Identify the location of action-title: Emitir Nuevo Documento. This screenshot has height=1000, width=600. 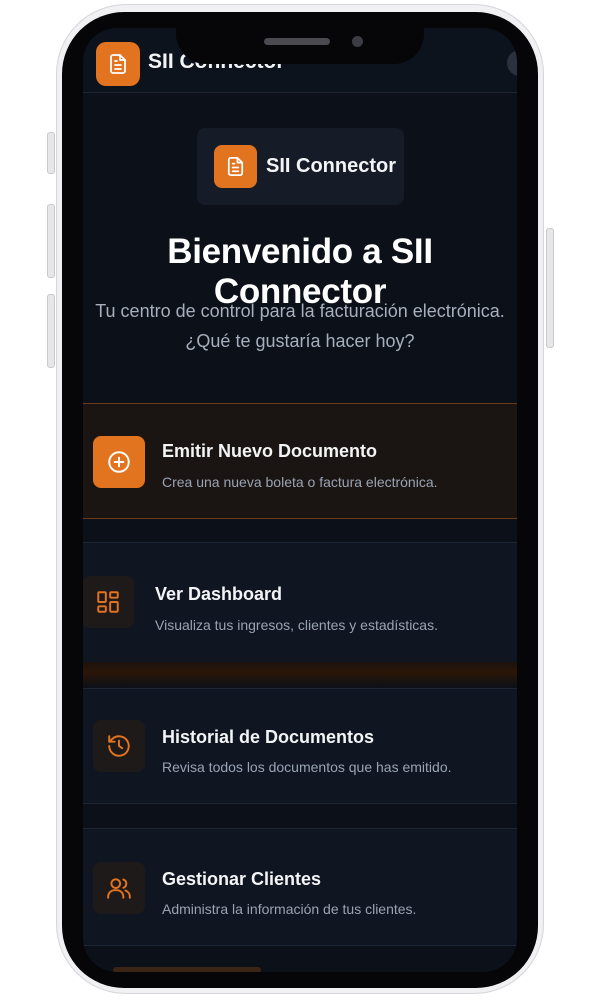
(270, 451).